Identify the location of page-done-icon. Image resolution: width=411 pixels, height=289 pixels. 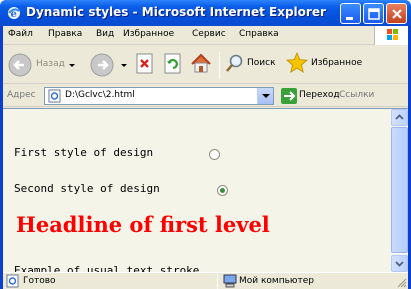
(12, 281).